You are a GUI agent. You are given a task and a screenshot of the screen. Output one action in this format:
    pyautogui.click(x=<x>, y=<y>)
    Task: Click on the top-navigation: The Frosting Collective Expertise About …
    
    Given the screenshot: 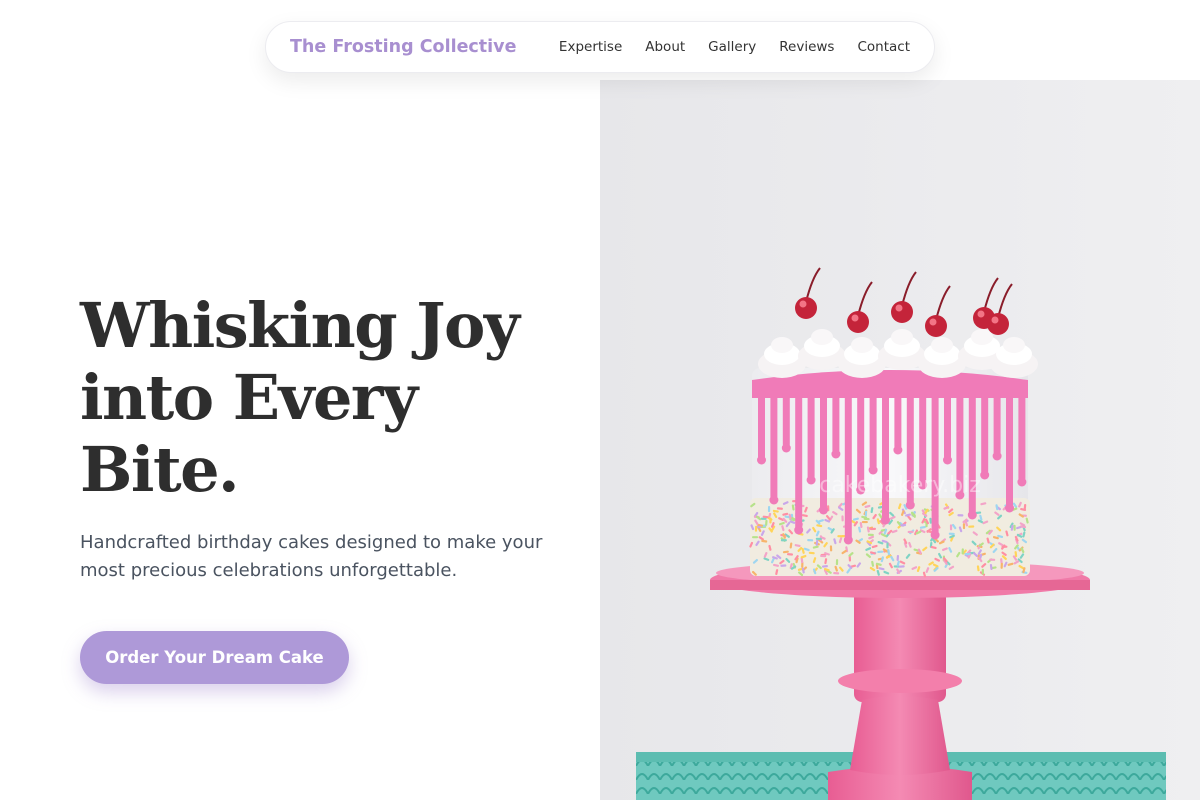 What is the action you would take?
    pyautogui.click(x=600, y=47)
    